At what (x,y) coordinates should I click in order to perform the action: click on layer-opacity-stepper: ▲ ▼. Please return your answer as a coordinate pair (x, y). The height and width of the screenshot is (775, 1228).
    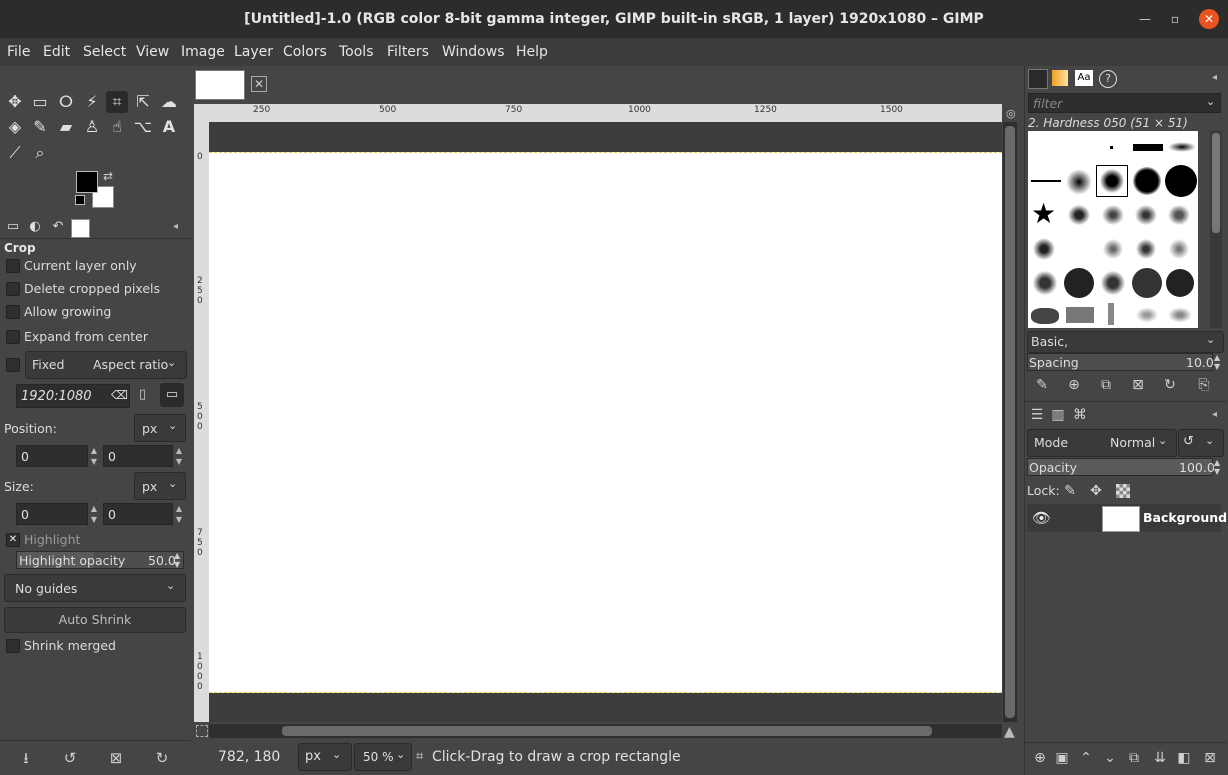
    Looking at the image, I should click on (1217, 467).